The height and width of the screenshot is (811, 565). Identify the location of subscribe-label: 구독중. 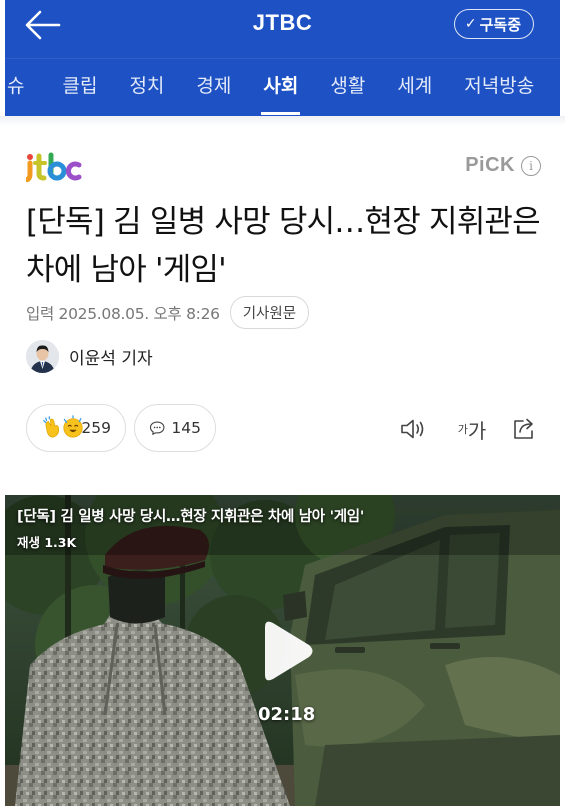
(500, 24).